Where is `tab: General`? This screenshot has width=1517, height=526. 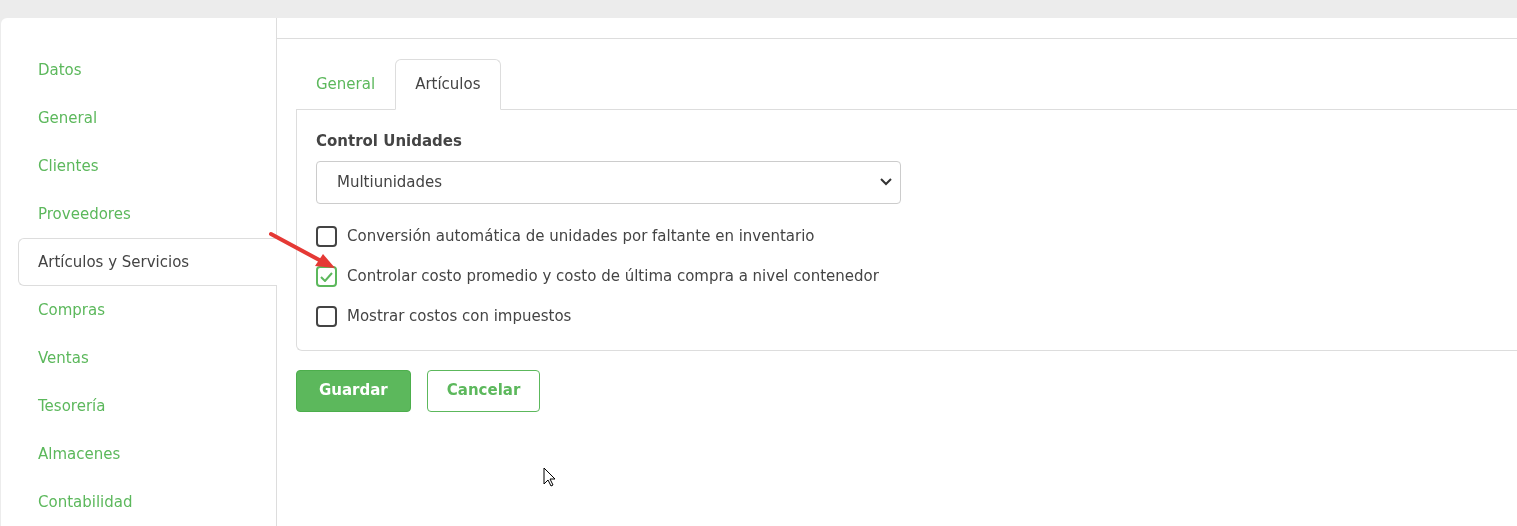 tab: General is located at coordinates (346, 84).